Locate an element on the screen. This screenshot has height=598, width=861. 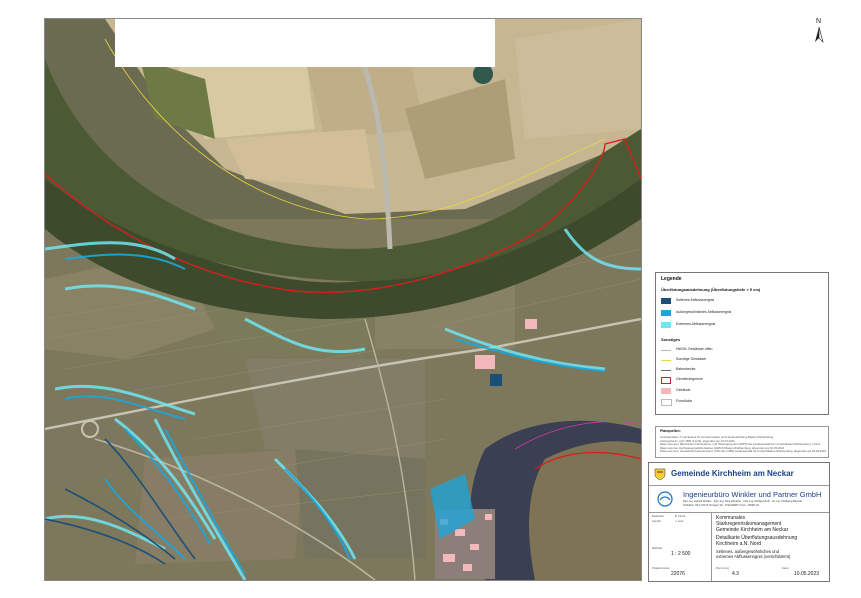
legend-item-hwgk: HWGK-Gewässer offen is located at coordinates (743, 350).